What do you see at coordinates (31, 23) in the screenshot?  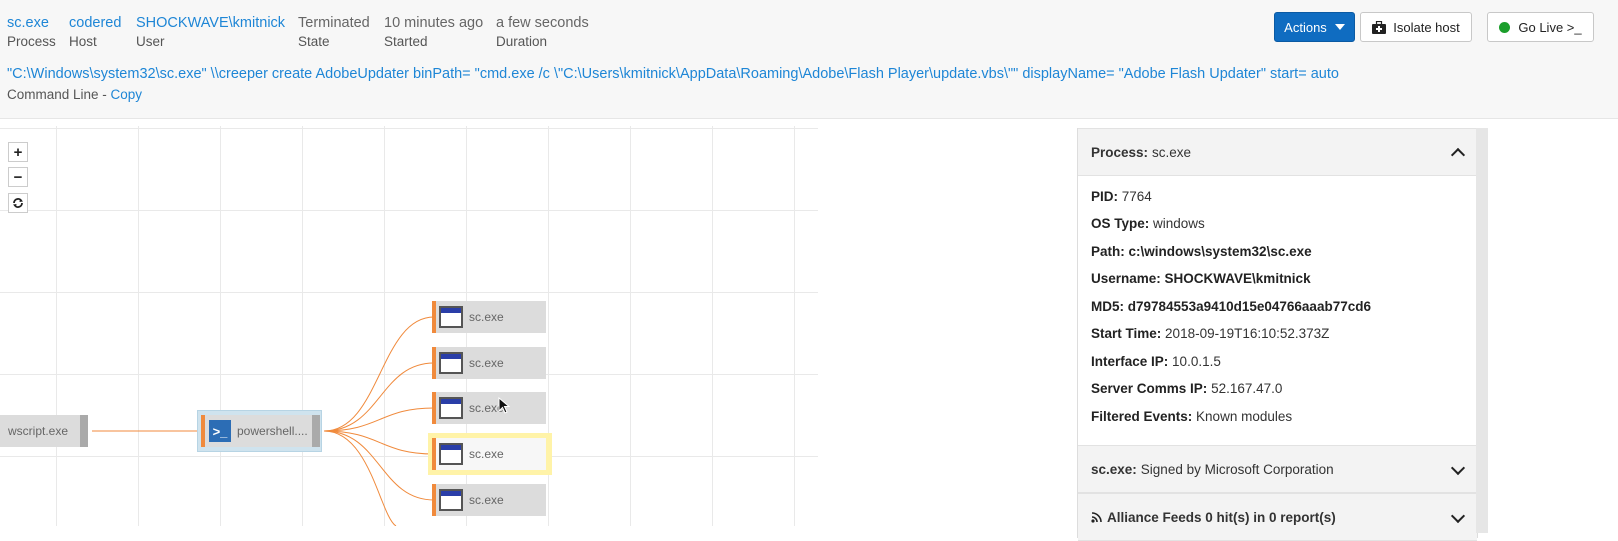 I see `summary-value: sc.exe` at bounding box center [31, 23].